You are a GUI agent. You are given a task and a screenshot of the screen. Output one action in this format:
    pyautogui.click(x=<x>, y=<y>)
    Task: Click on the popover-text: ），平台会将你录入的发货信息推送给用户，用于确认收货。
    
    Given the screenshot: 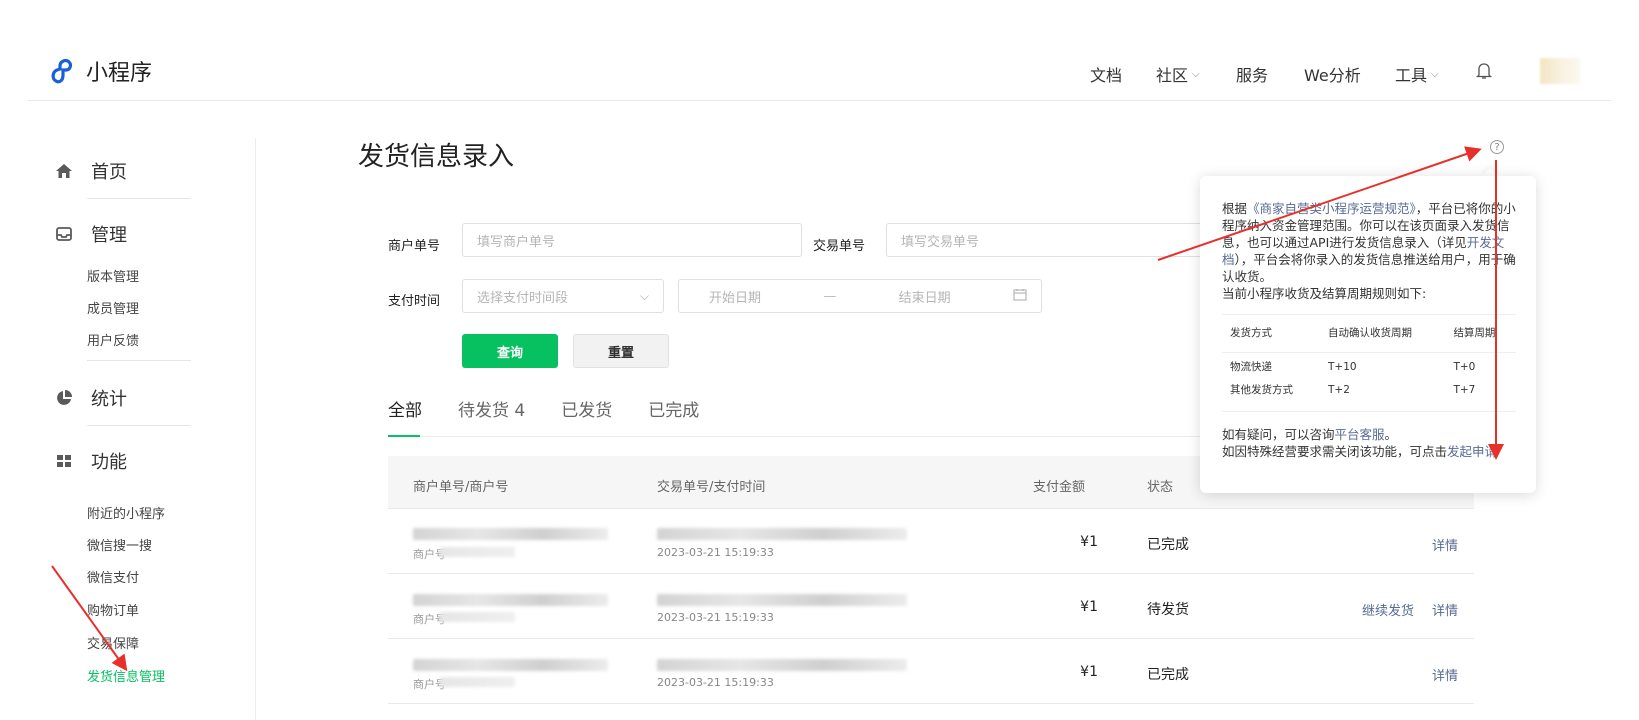 What is the action you would take?
    pyautogui.click(x=1369, y=268)
    